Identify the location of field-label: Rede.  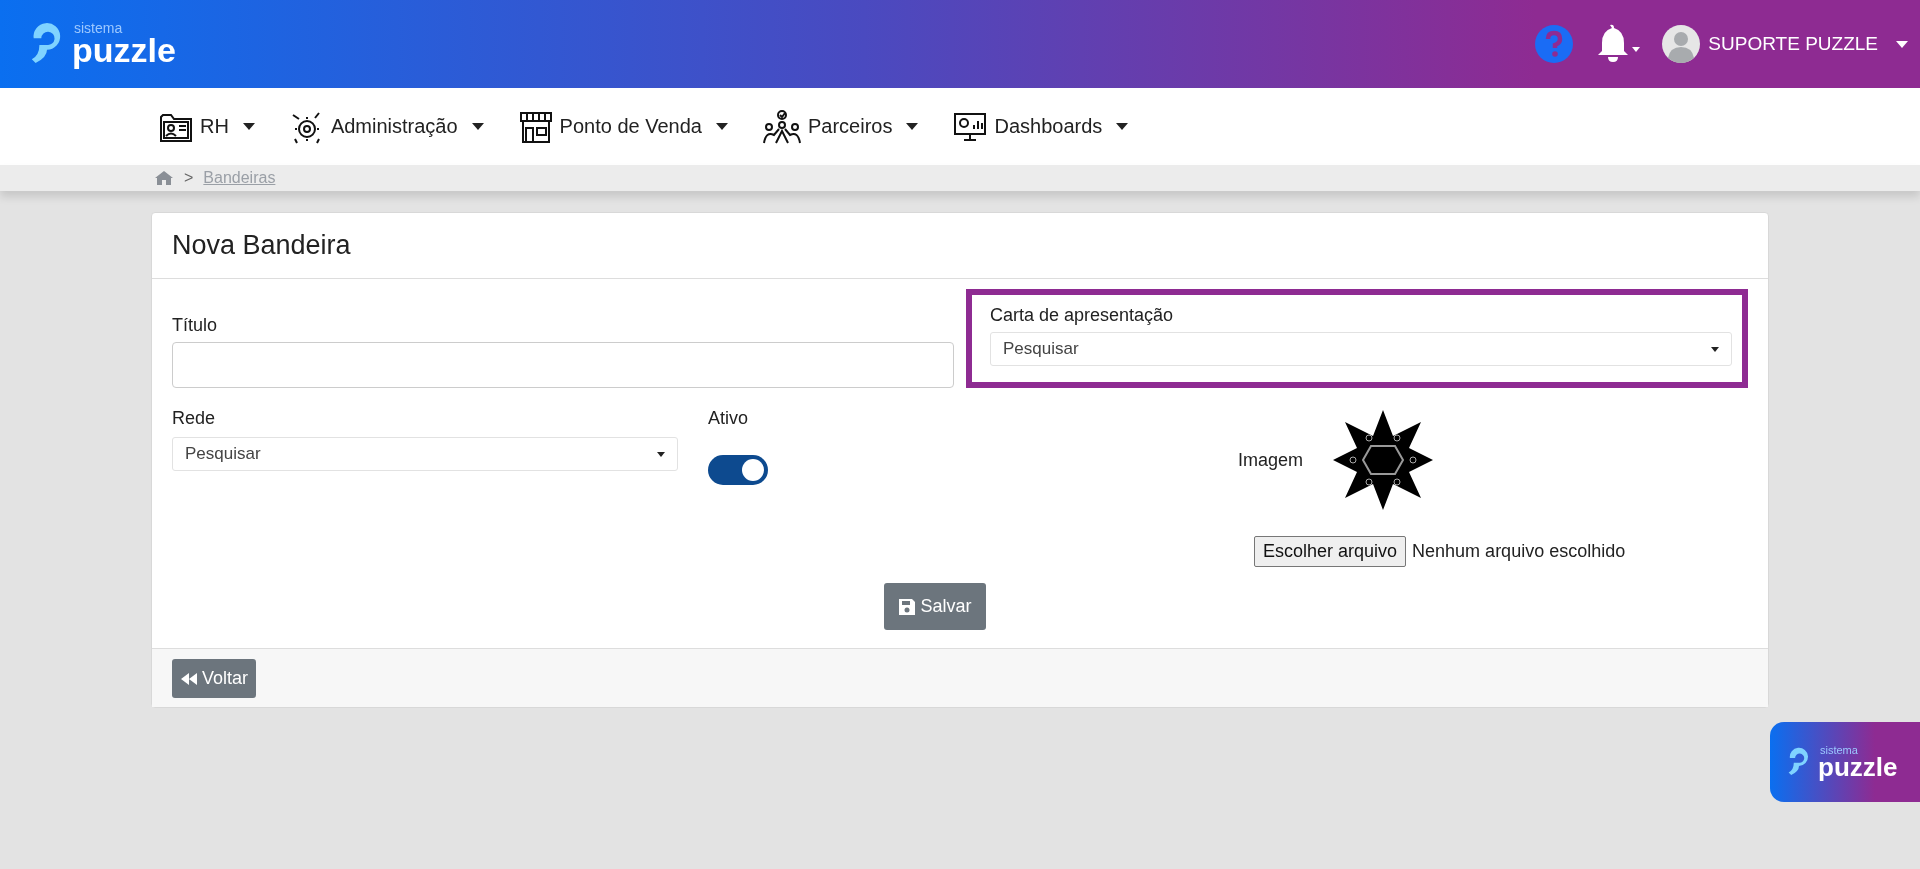
(194, 418).